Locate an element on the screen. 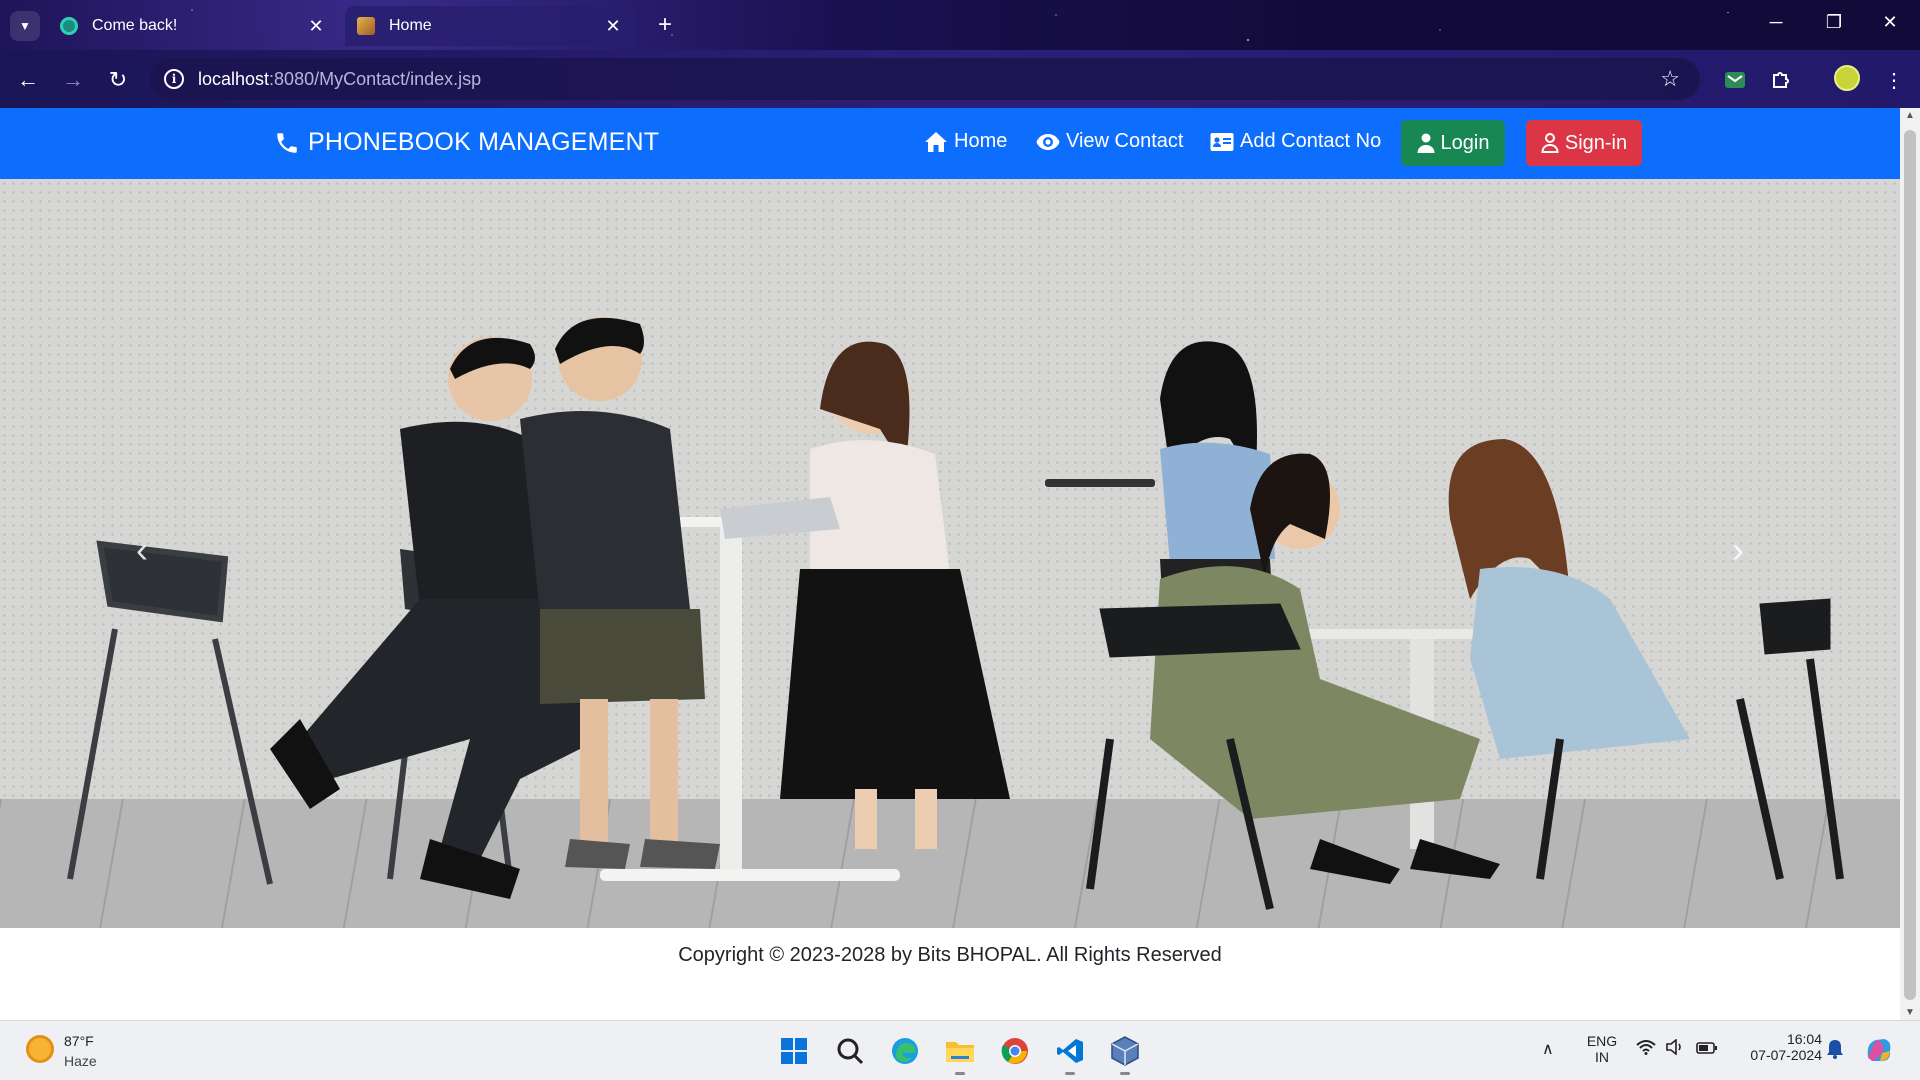  search-icon is located at coordinates (850, 1051).